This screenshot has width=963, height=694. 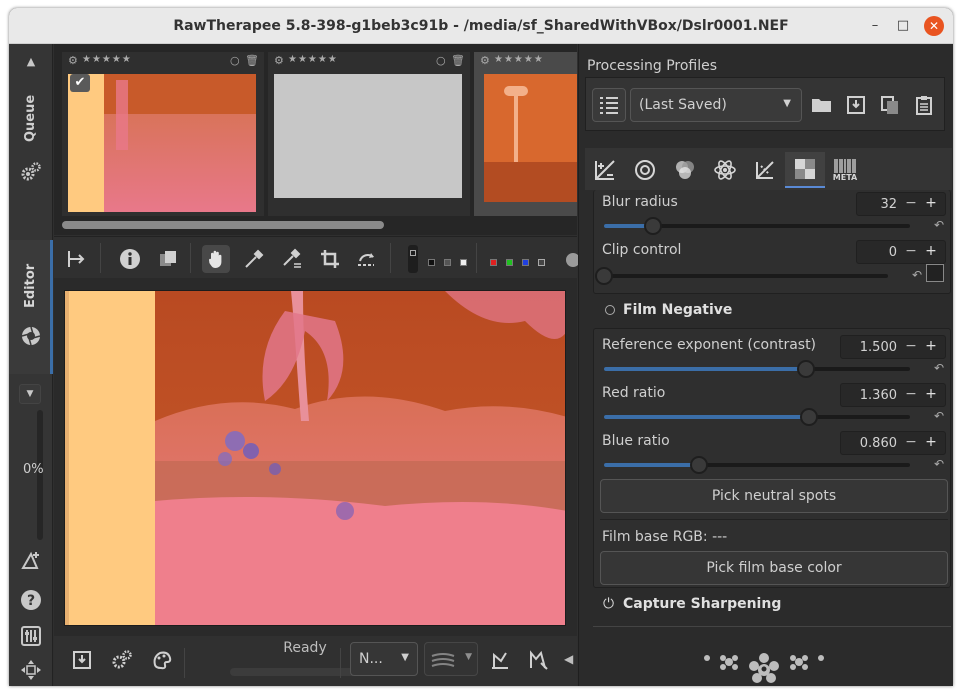 What do you see at coordinates (757, 465) in the screenshot?
I see `blue-ratio-slider` at bounding box center [757, 465].